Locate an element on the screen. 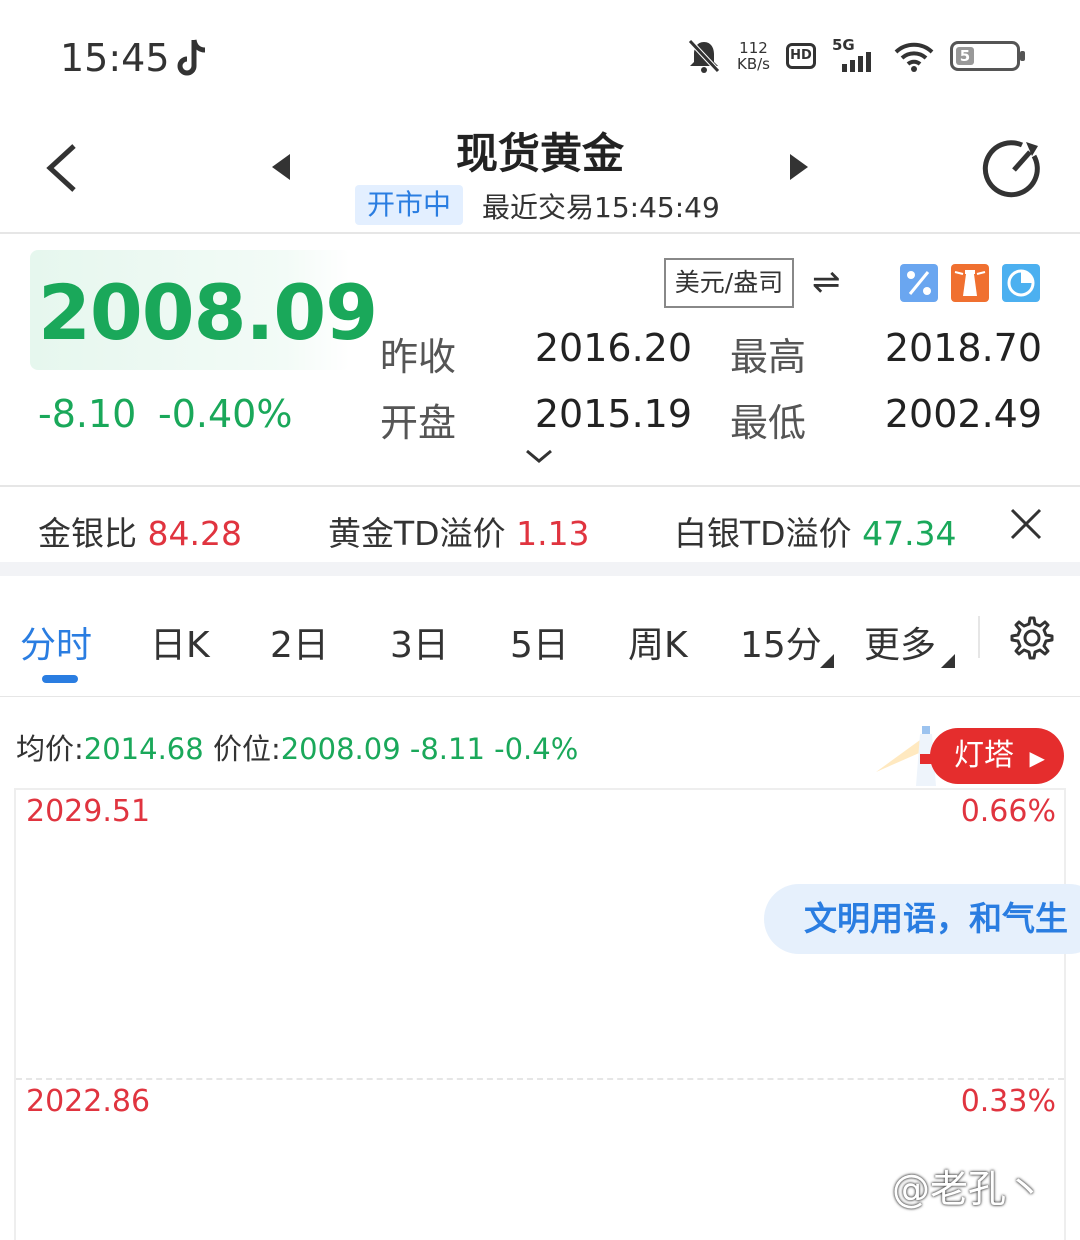 This screenshot has height=1240, width=1080. percent-icon is located at coordinates (919, 283).